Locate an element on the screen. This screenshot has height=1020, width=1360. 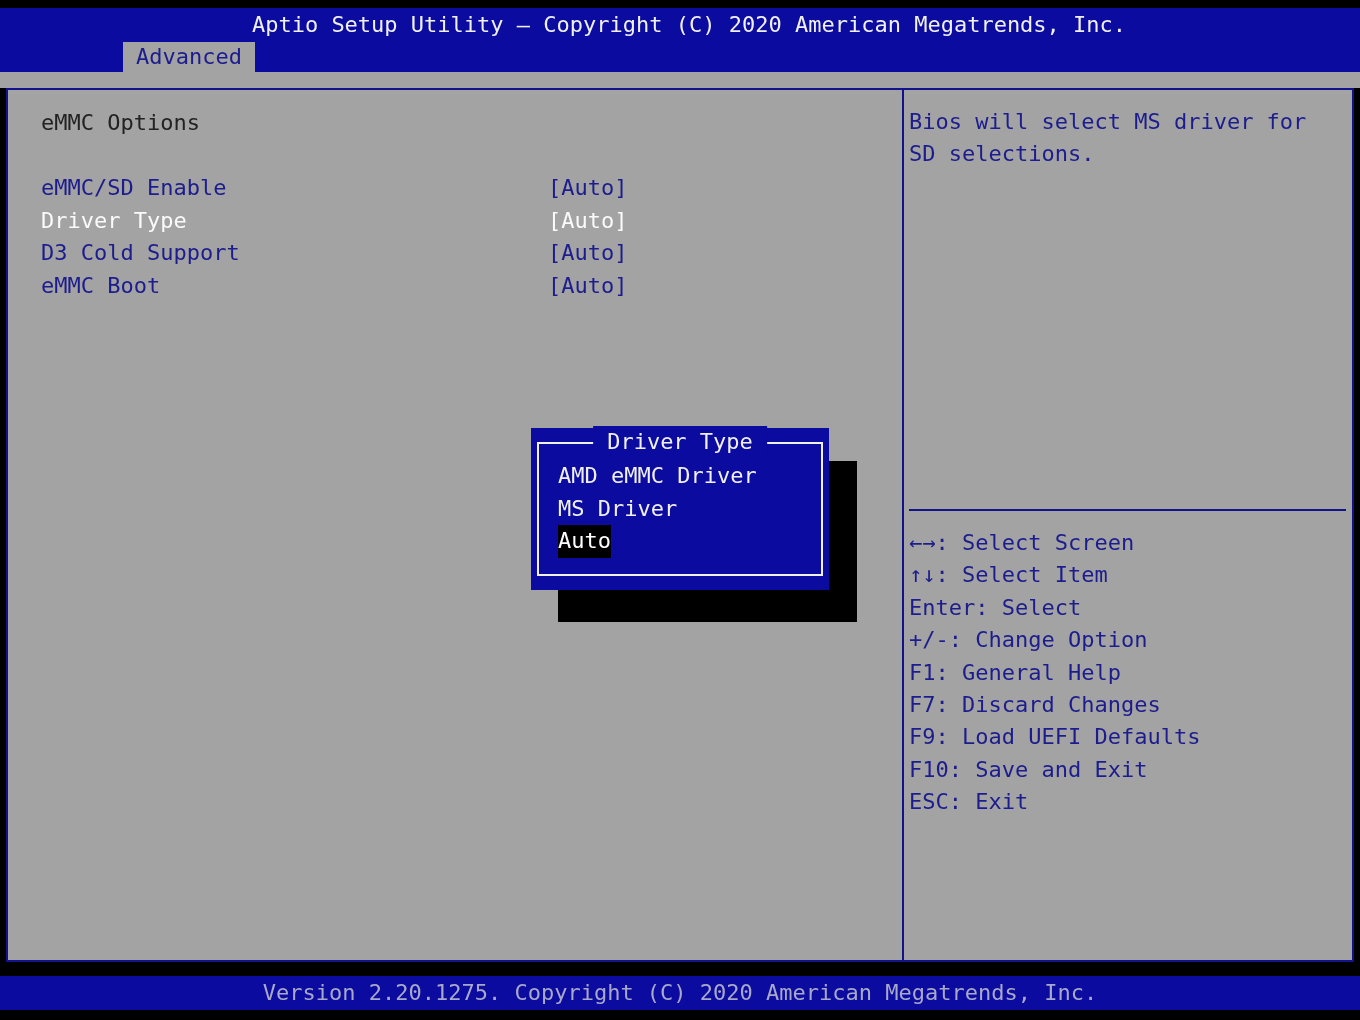
key-help-text: ←→: Select Screen is located at coordinates (1022, 543).